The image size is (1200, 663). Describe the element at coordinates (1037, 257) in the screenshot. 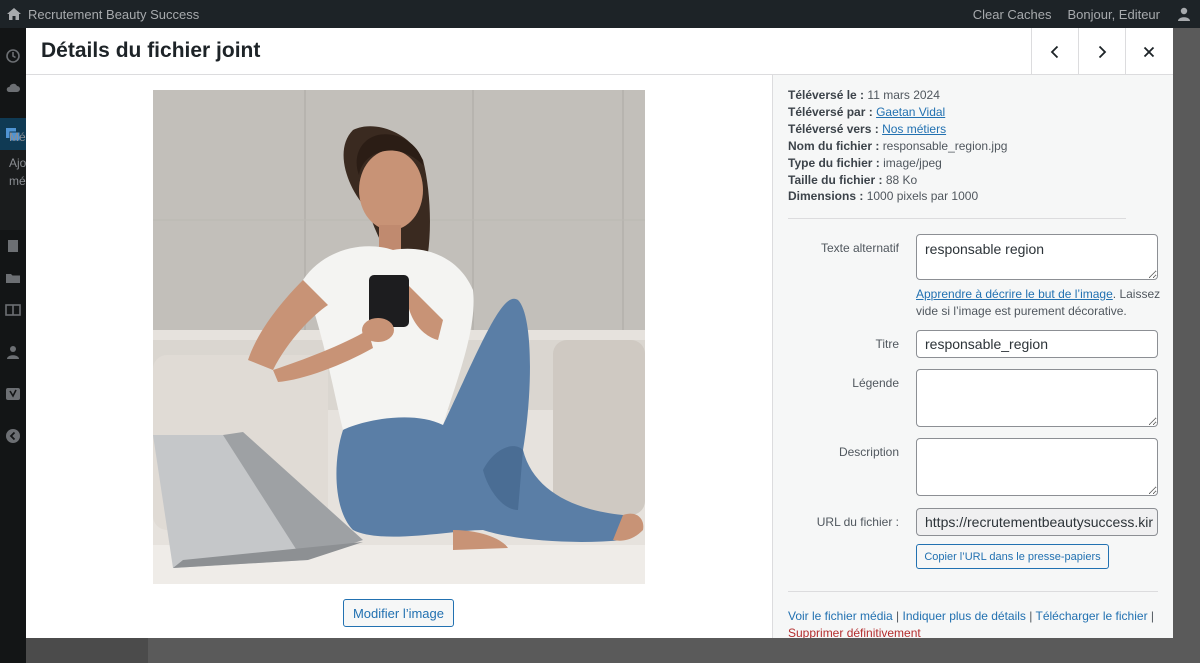

I see `alt-text-field: responsable region` at that location.